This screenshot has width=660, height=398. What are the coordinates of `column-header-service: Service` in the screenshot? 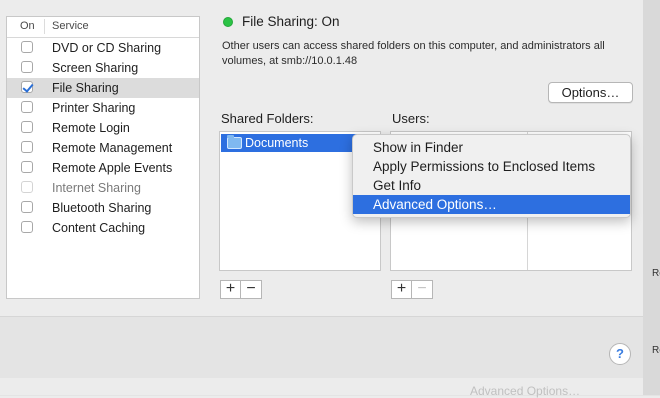 It's located at (70, 26).